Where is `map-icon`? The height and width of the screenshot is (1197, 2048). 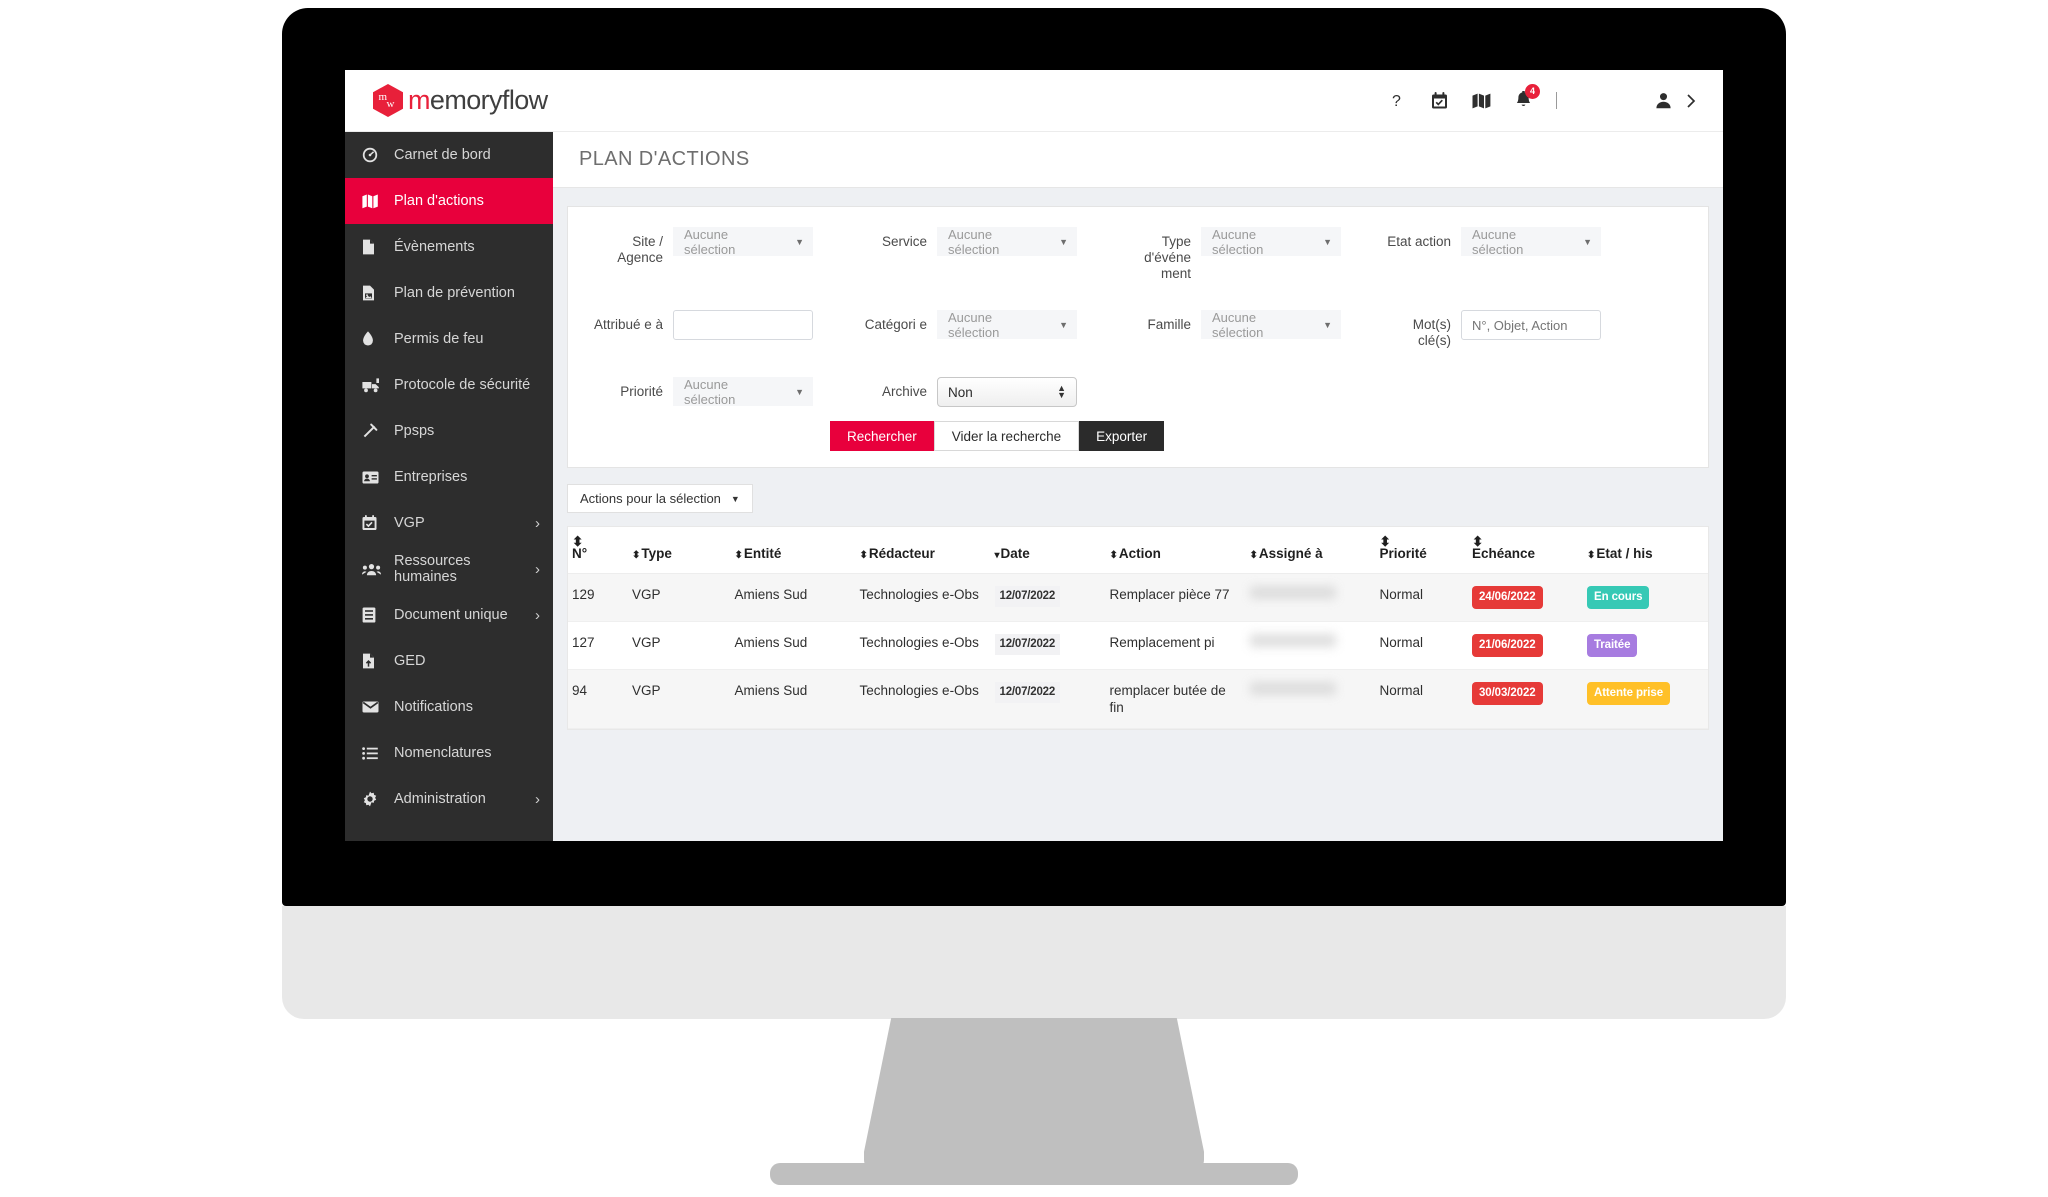
map-icon is located at coordinates (1481, 101).